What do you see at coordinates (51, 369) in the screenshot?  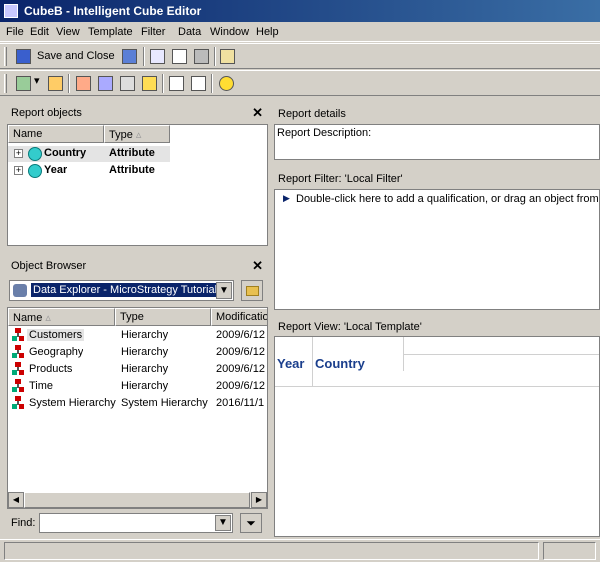 I see `item-name: Products` at bounding box center [51, 369].